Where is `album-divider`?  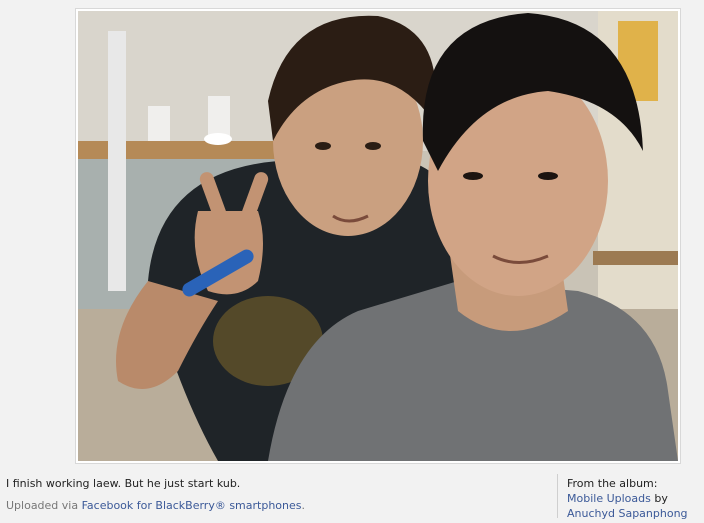
album-divider is located at coordinates (557, 496).